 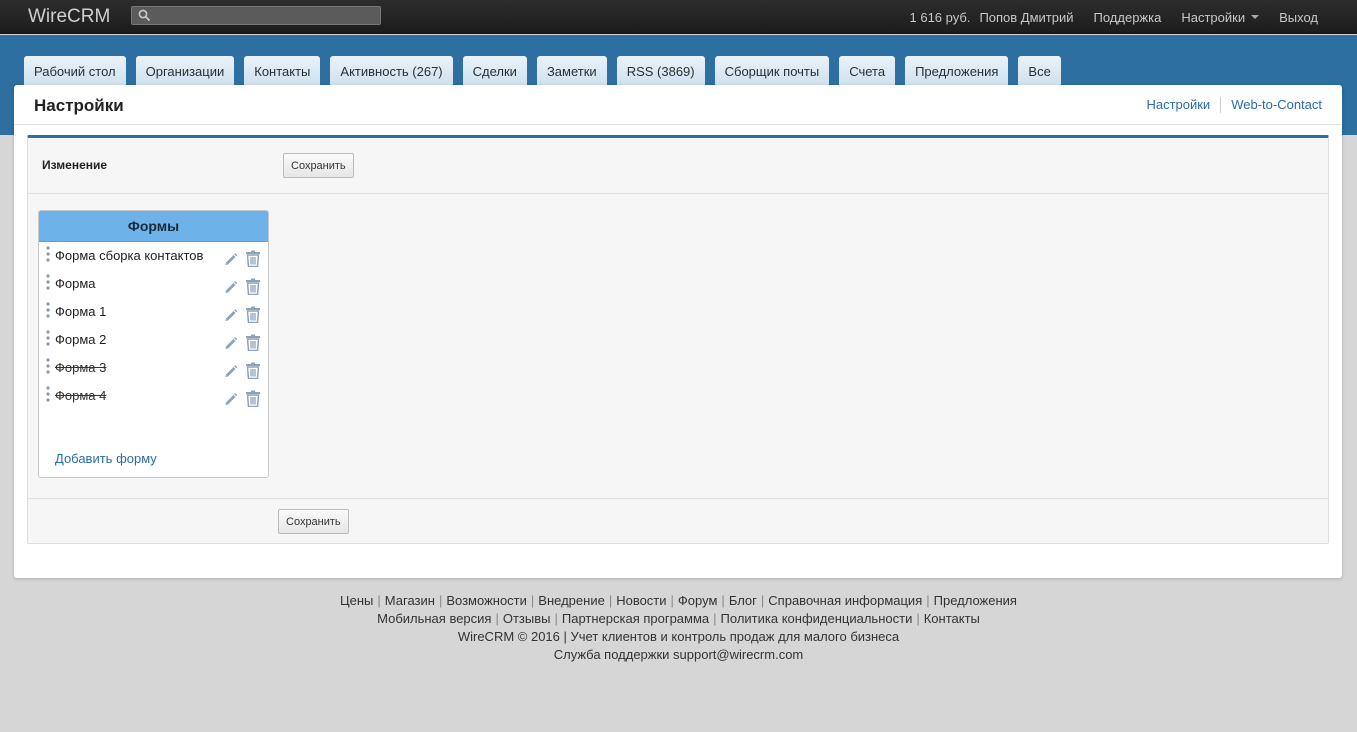 I want to click on panel-toolbar-bottom: Сохранить, so click(x=678, y=521).